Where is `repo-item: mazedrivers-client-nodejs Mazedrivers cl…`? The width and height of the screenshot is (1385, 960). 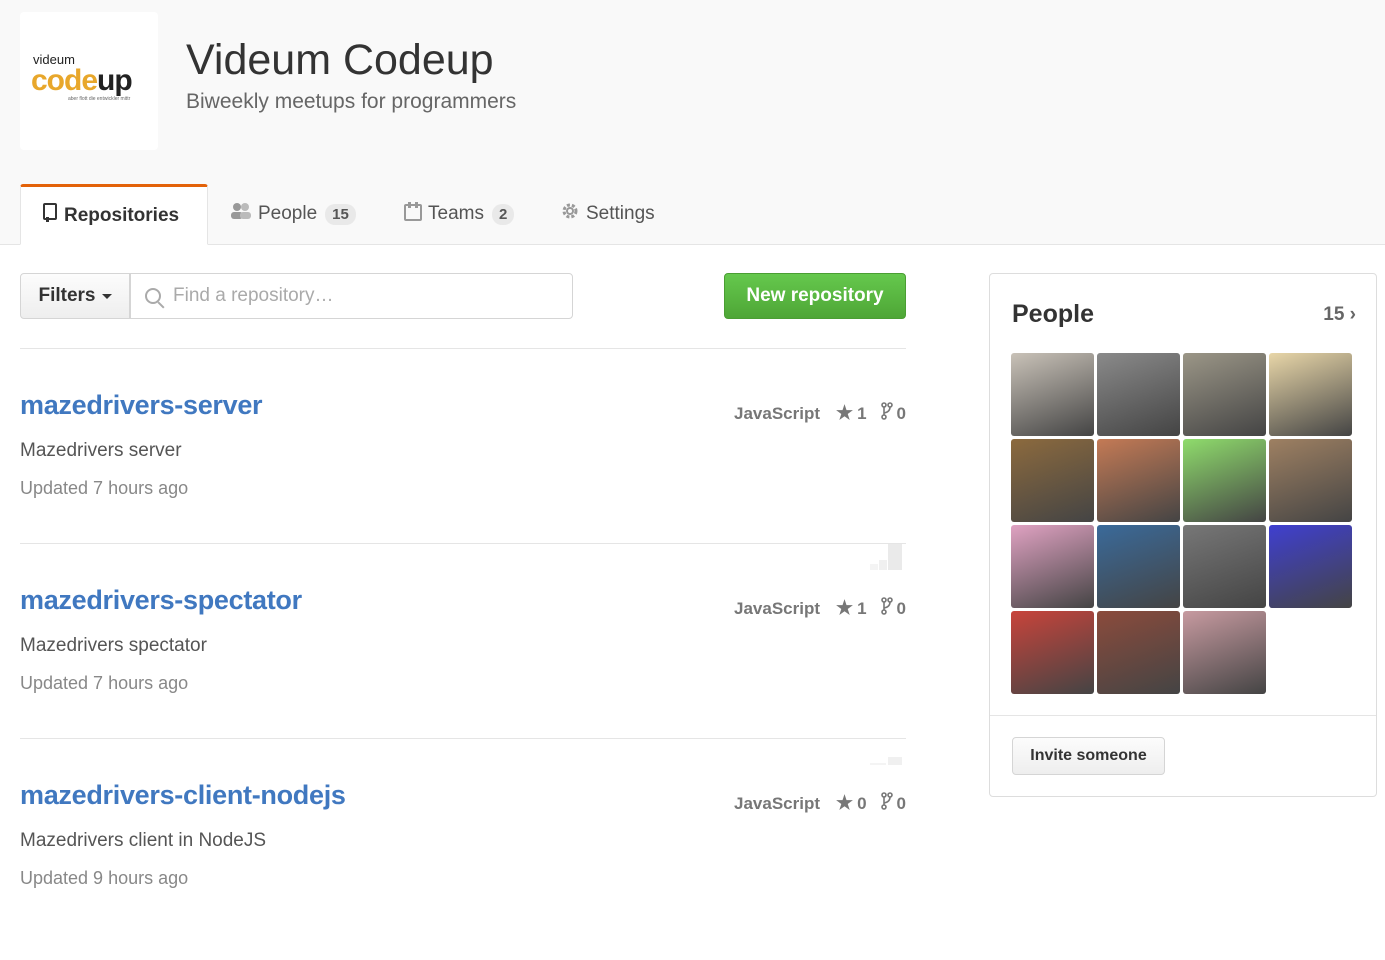 repo-item: mazedrivers-client-nodejs Mazedrivers cl… is located at coordinates (463, 870).